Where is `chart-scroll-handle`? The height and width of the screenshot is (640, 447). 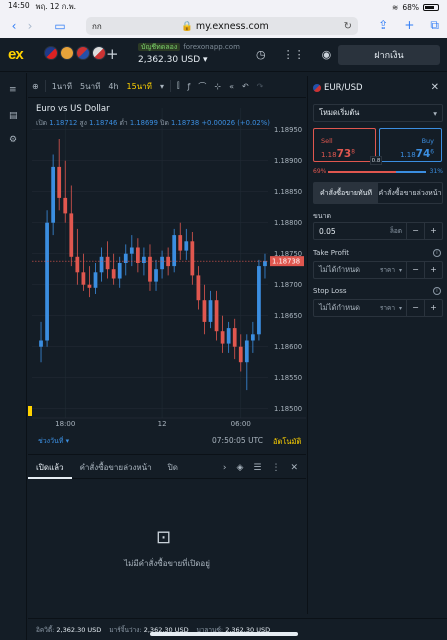
chart-scroll-handle is located at coordinates (30, 411).